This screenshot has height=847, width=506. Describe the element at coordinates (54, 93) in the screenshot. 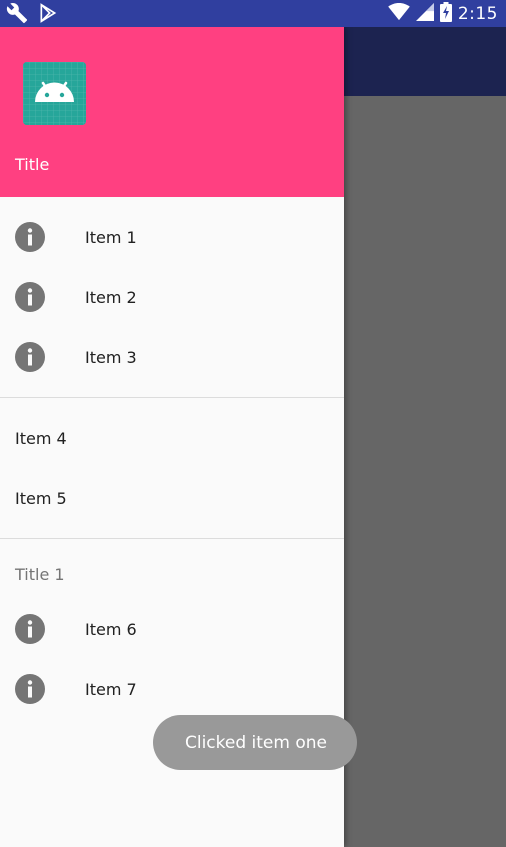

I see `android-icon` at that location.